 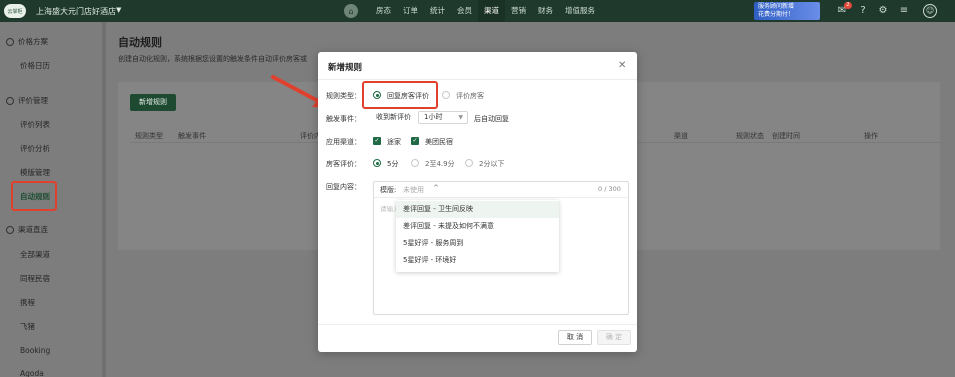 What do you see at coordinates (580, 11) in the screenshot?
I see `nav-item-valueadded: 增值服务` at bounding box center [580, 11].